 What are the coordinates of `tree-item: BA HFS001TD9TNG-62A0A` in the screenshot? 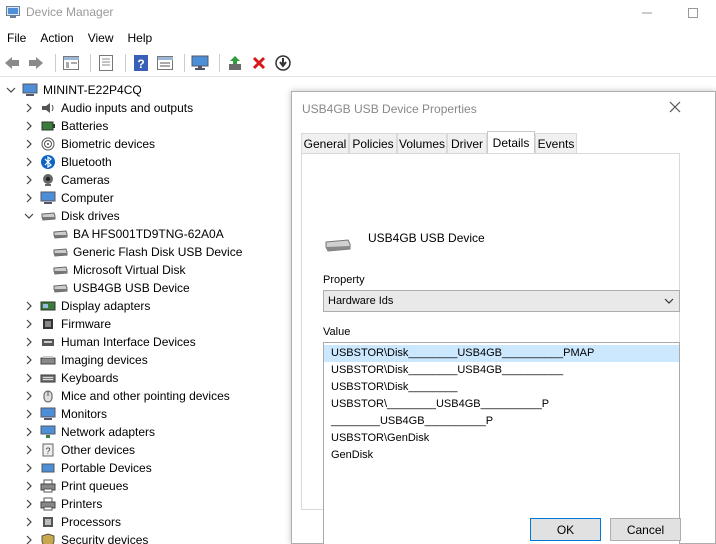 It's located at (133, 234).